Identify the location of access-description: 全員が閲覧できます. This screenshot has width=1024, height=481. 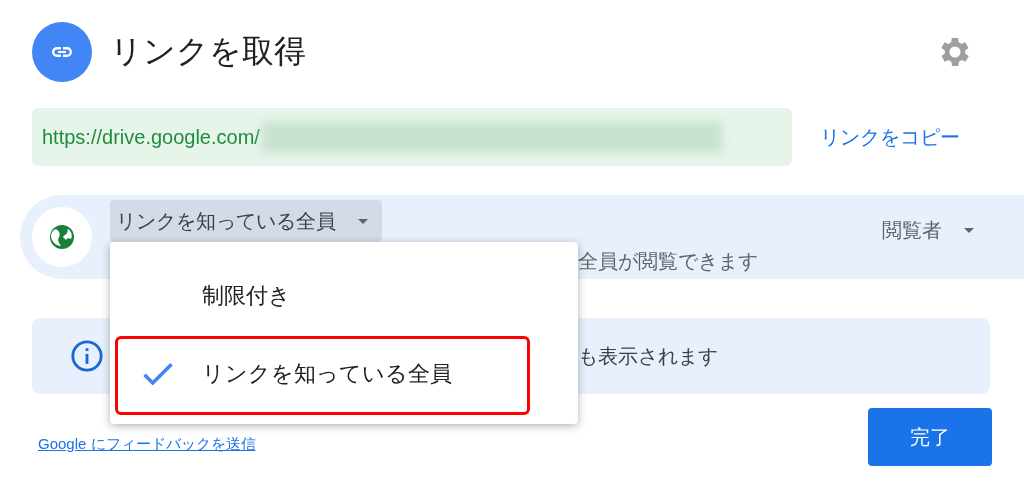
(668, 261).